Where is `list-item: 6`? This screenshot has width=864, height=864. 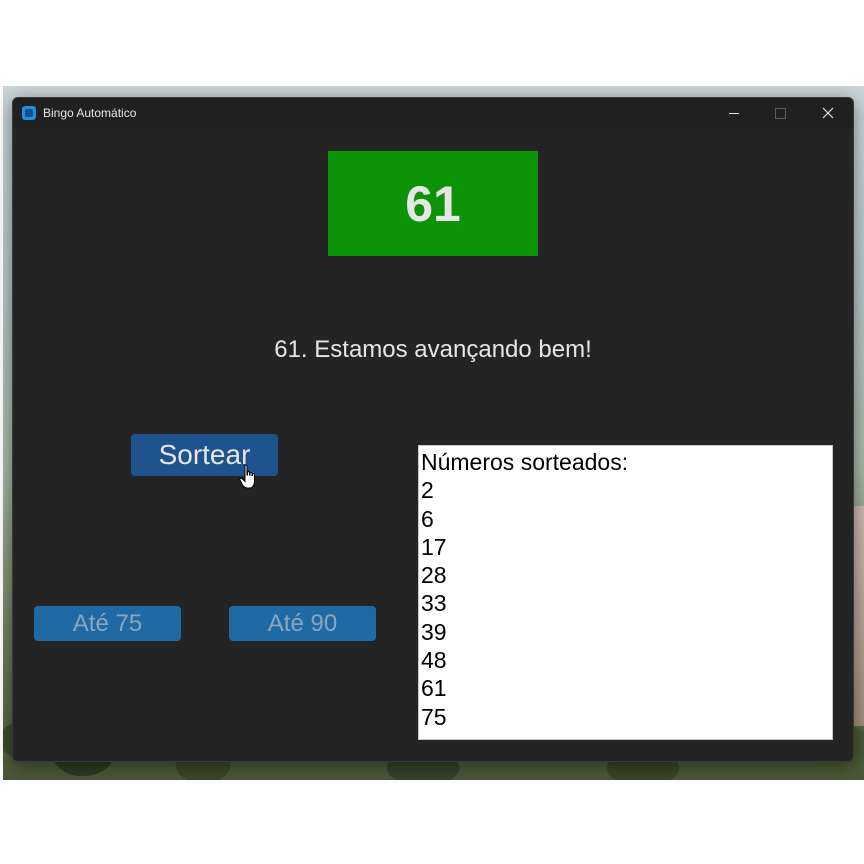 list-item: 6 is located at coordinates (427, 518).